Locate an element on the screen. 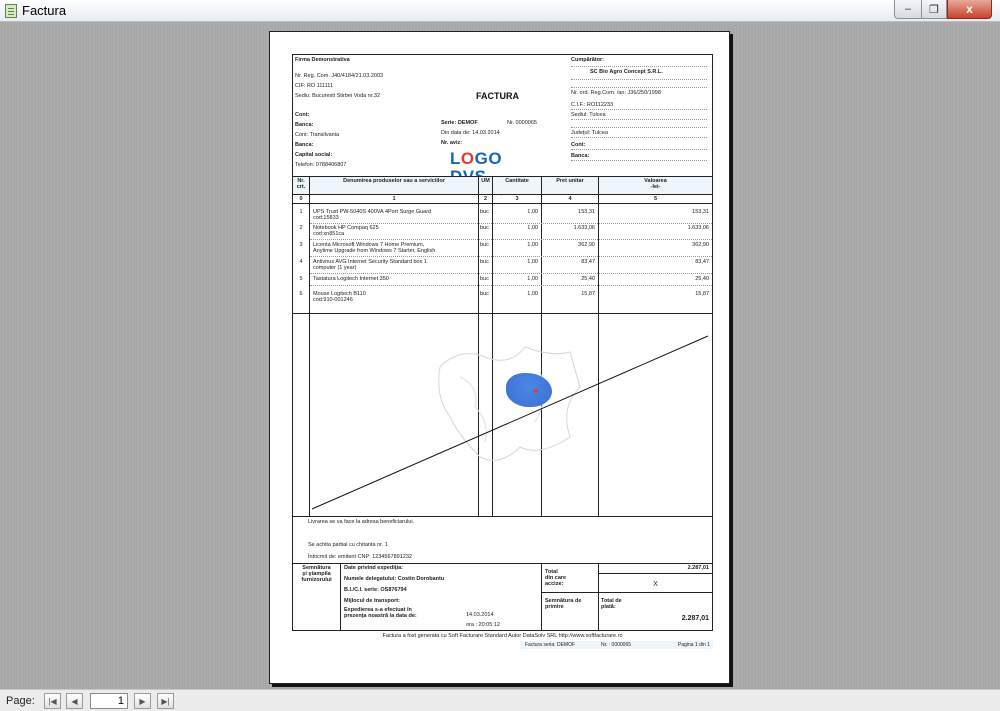 This screenshot has height=711, width=1000. supplier-bank-1: Banca: is located at coordinates (304, 125).